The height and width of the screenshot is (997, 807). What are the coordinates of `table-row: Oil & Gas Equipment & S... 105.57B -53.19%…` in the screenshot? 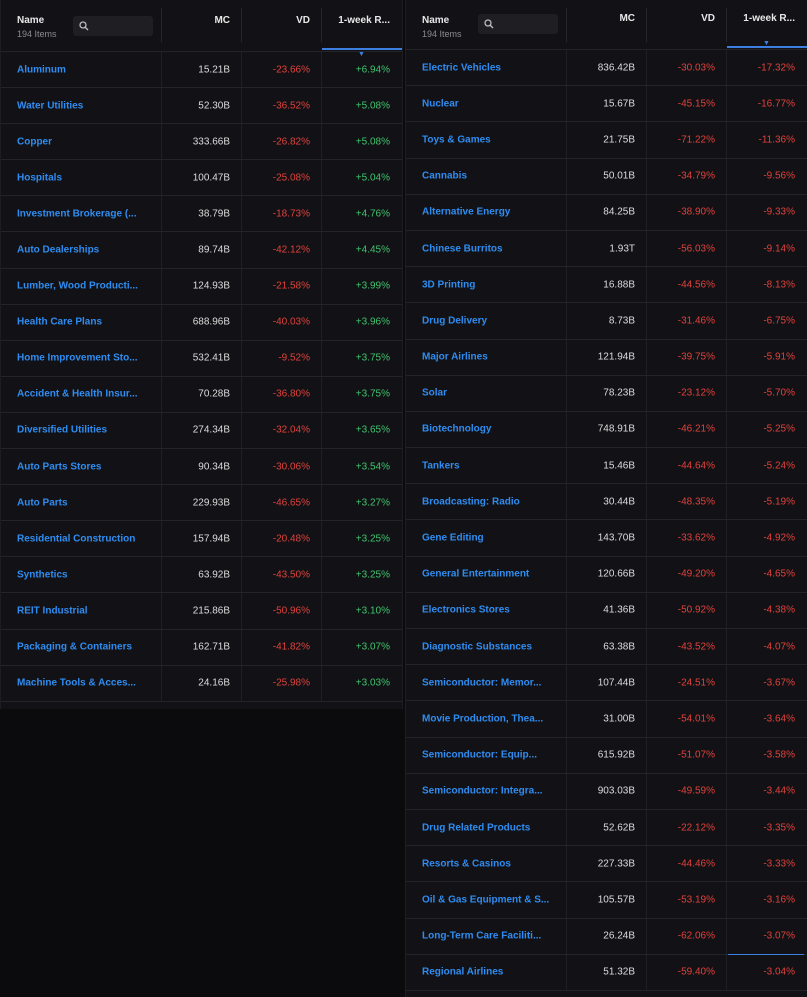 It's located at (606, 900).